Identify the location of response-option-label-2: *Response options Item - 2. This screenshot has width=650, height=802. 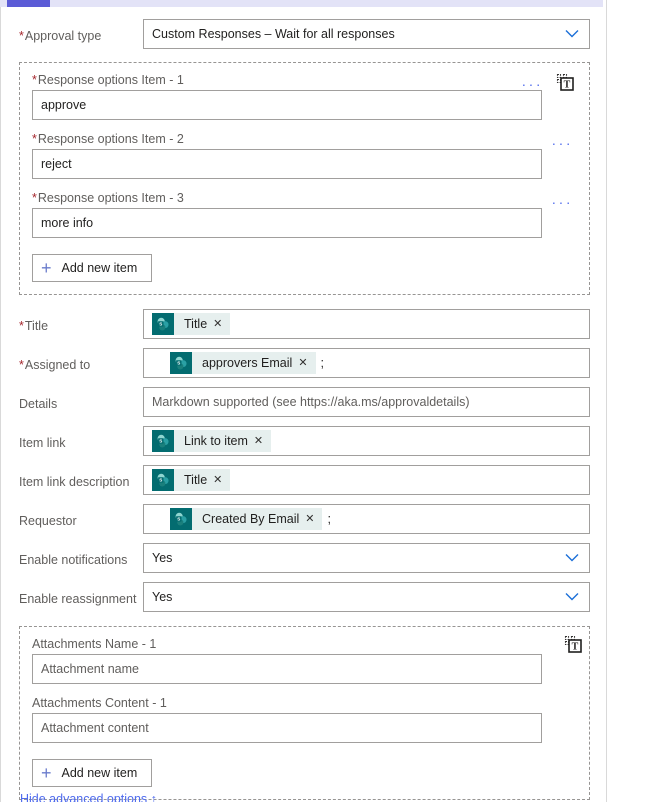
(109, 139).